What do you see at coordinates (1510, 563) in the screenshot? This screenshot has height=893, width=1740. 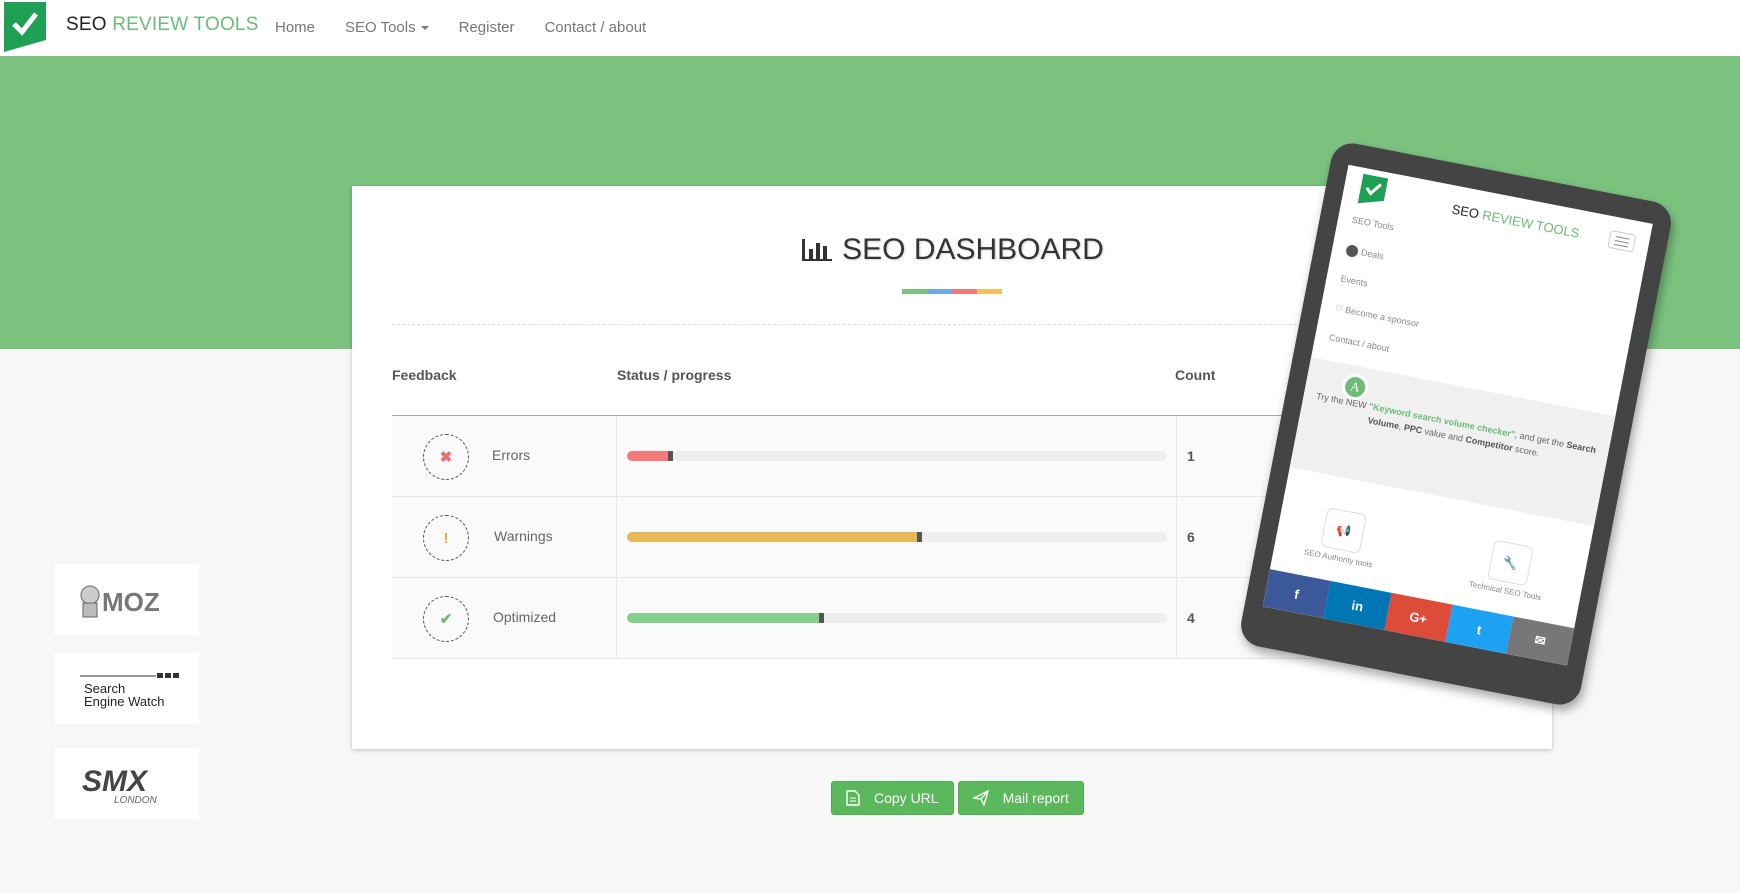 I see `wrench-icon: 🔧` at bounding box center [1510, 563].